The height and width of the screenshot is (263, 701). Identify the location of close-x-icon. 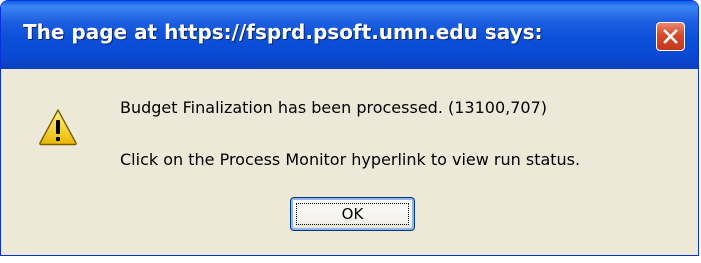
(670, 36).